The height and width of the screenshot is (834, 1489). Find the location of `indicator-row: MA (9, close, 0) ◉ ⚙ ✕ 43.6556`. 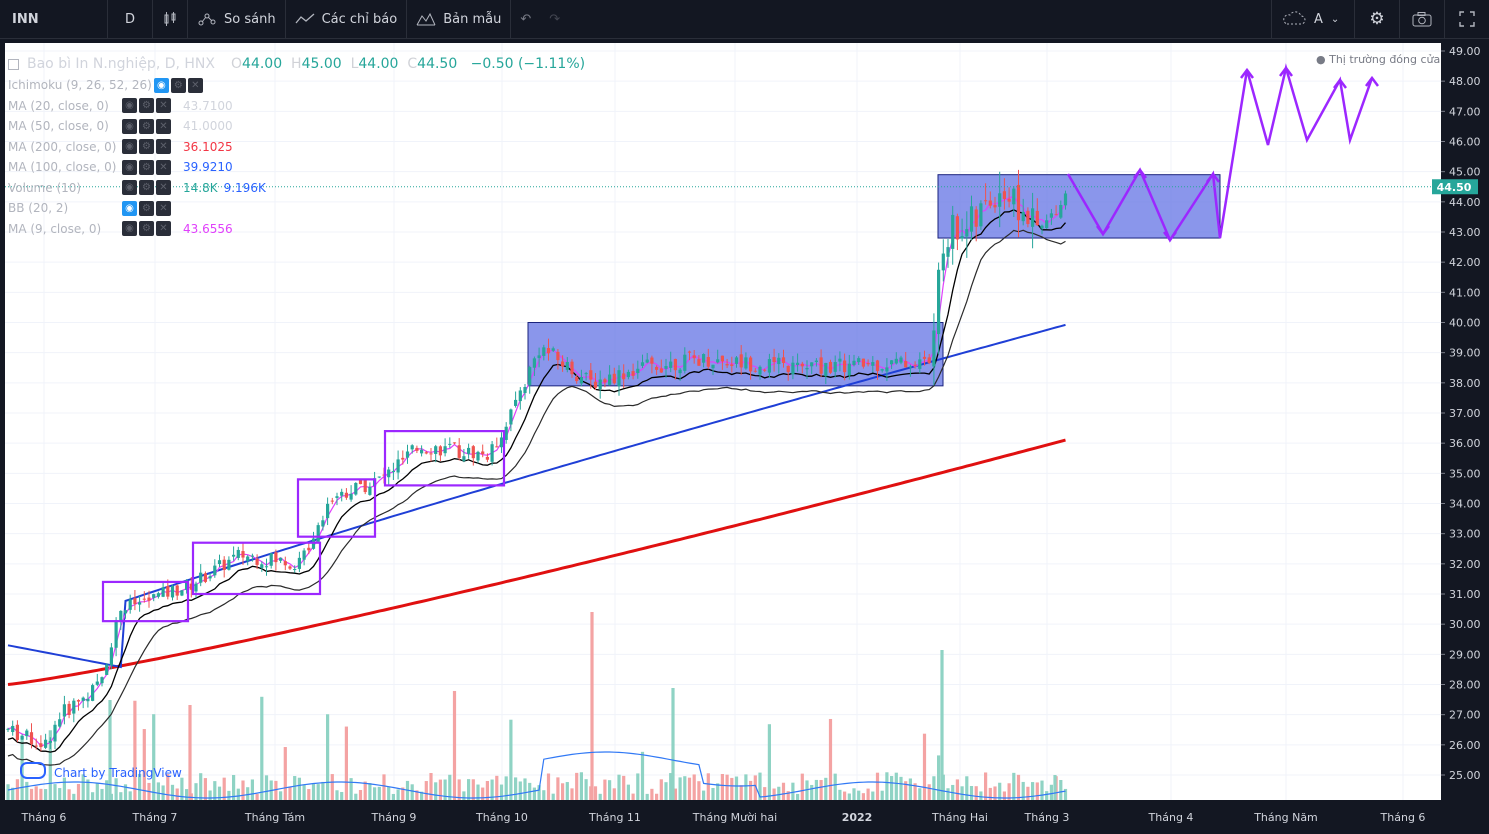

indicator-row: MA (9, close, 0) ◉ ⚙ ✕ 43.6556 is located at coordinates (296, 229).